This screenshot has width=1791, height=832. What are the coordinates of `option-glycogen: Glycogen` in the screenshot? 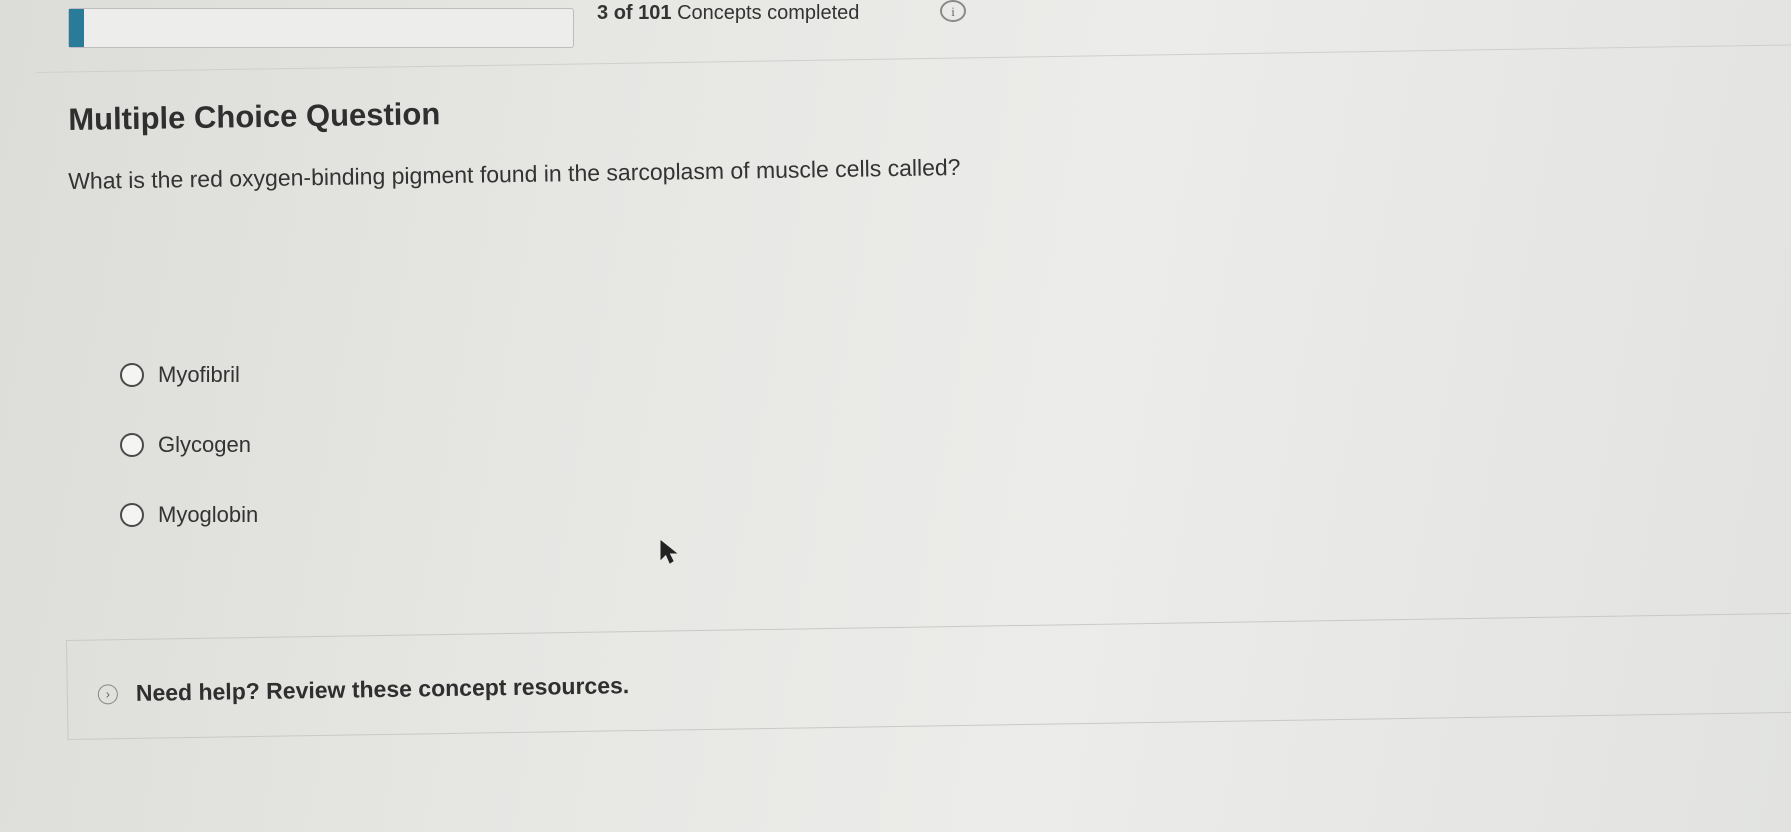 It's located at (185, 445).